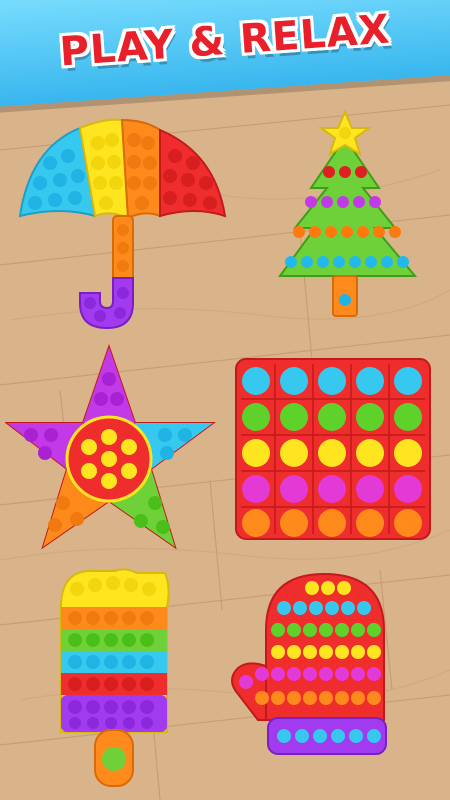 This screenshot has width=450, height=800. Describe the element at coordinates (122, 222) in the screenshot. I see `umbrella-pop-it-icon` at that location.